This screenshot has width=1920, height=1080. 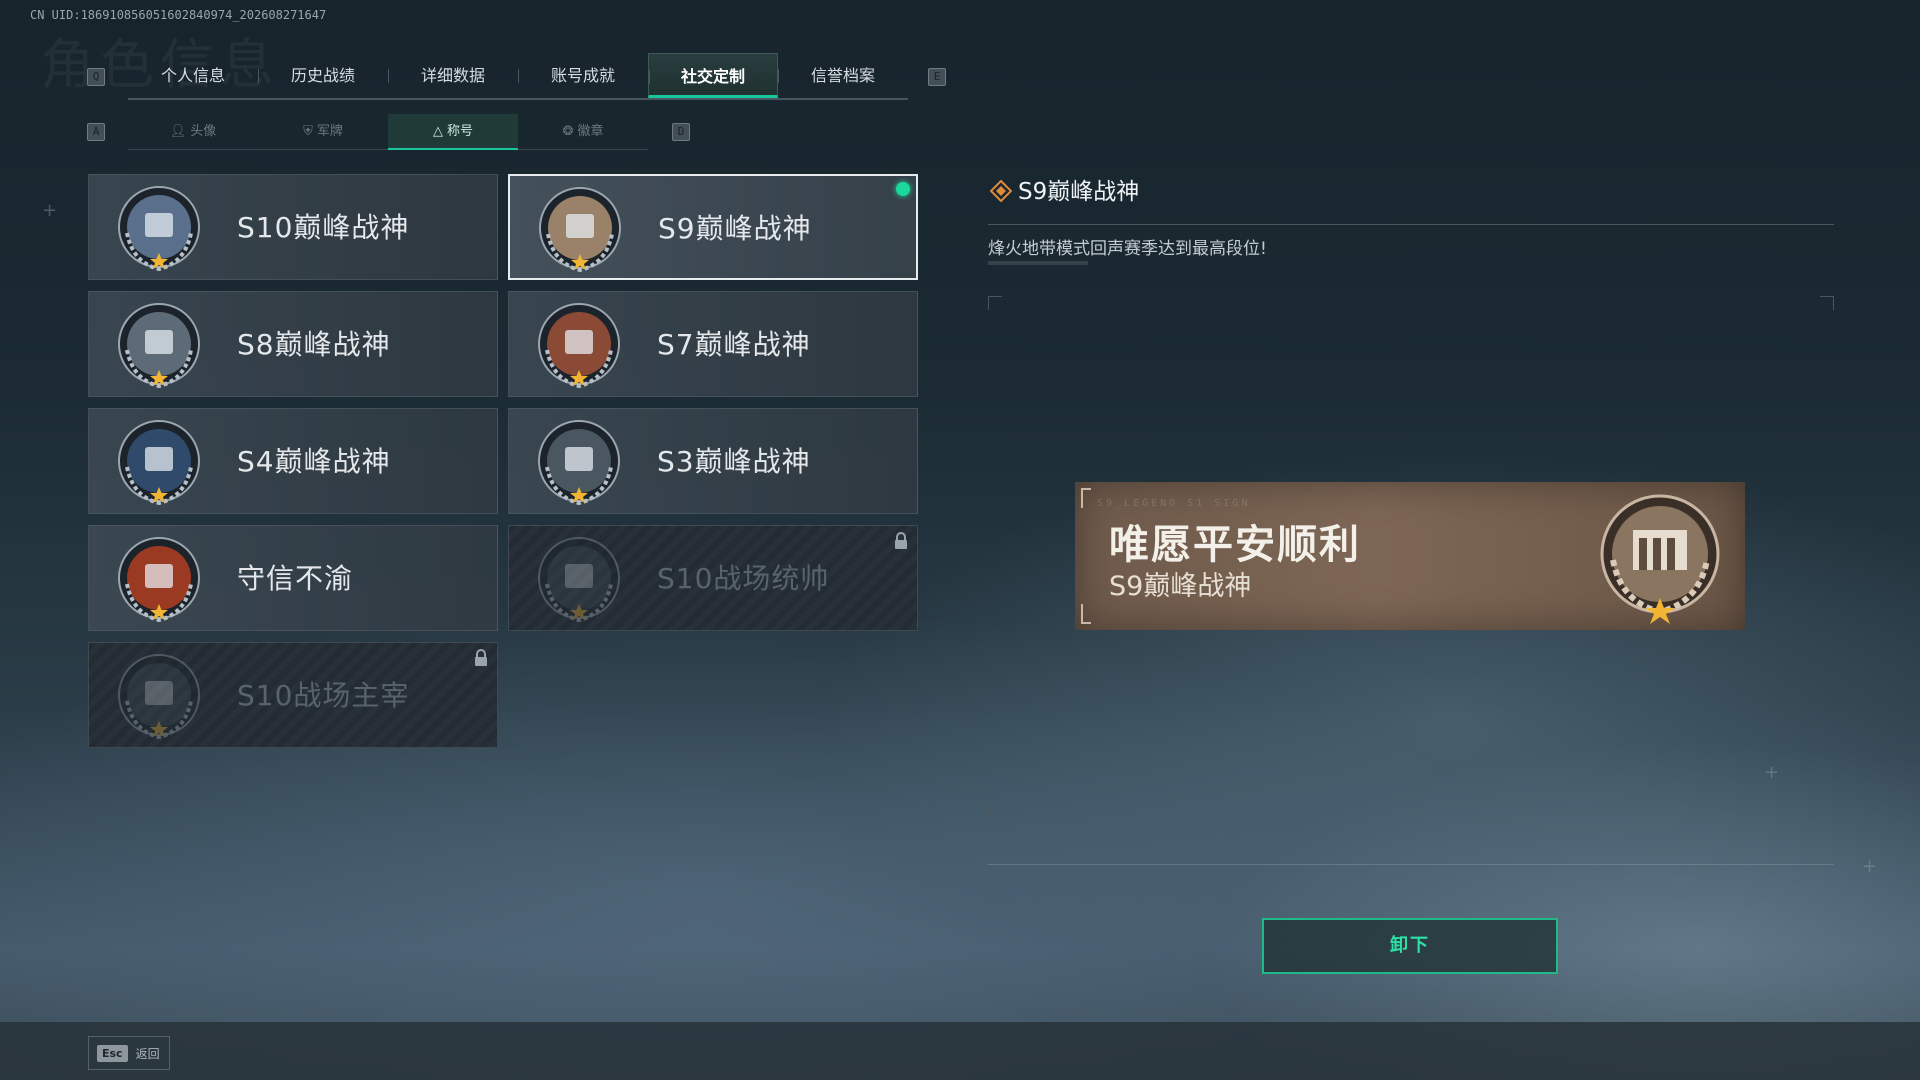 What do you see at coordinates (203, 131) in the screenshot?
I see `subtab-label: 头像` at bounding box center [203, 131].